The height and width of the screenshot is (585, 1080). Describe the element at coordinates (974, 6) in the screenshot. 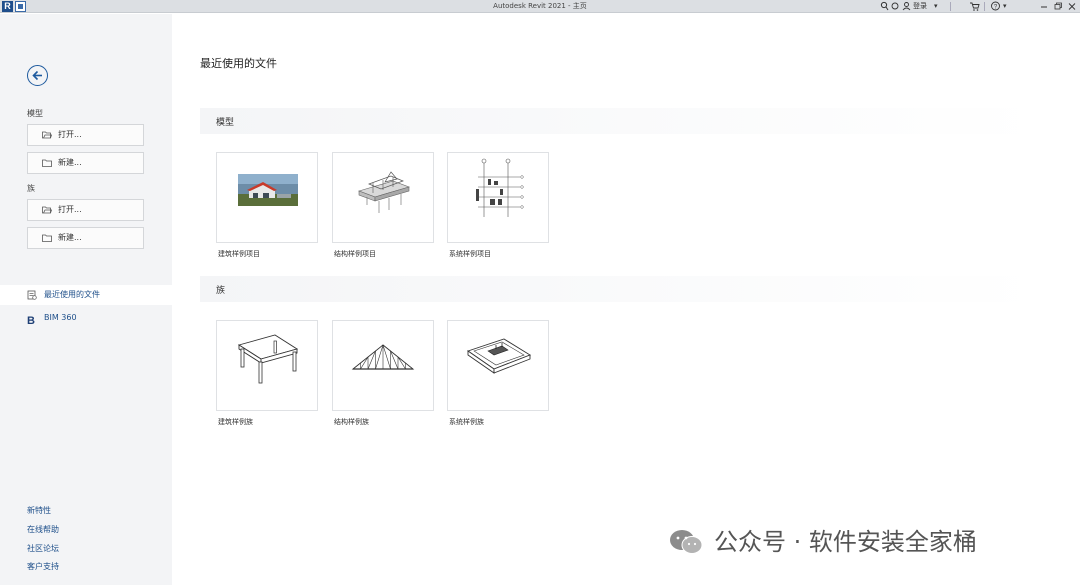

I see `cart-icon` at that location.